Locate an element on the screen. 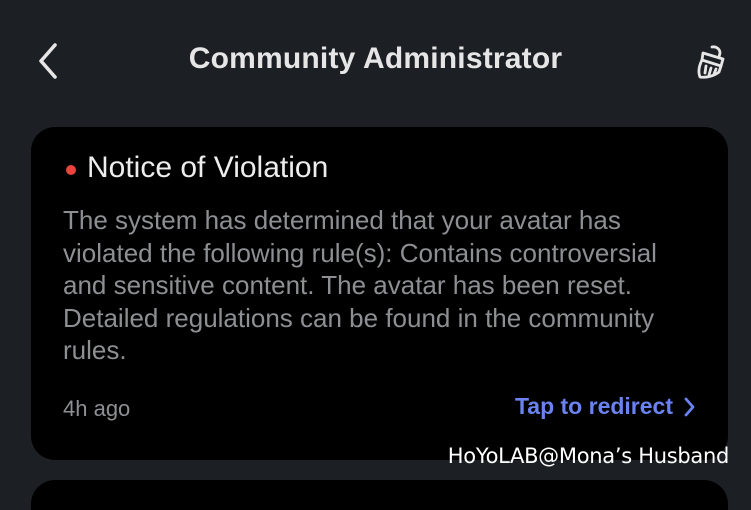  notification-timestamp: 4h ago is located at coordinates (97, 408).